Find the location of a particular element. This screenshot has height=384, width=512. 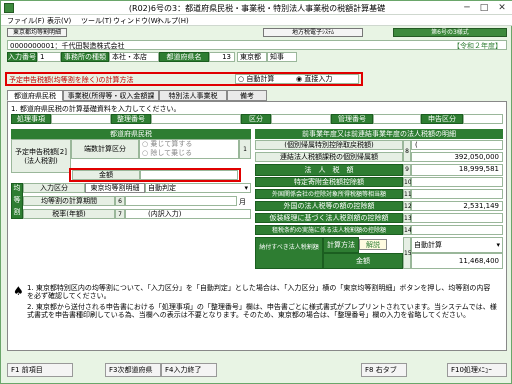

row-num-8: 8 is located at coordinates (407, 151).